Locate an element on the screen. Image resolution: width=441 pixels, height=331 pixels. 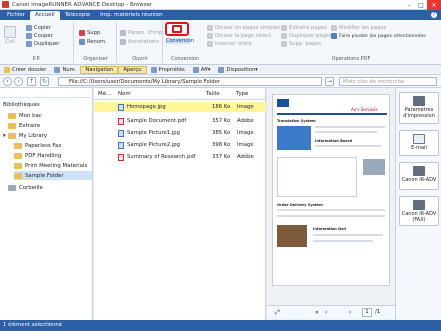
tree-label: Mon bac is located at coordinates (30, 115).